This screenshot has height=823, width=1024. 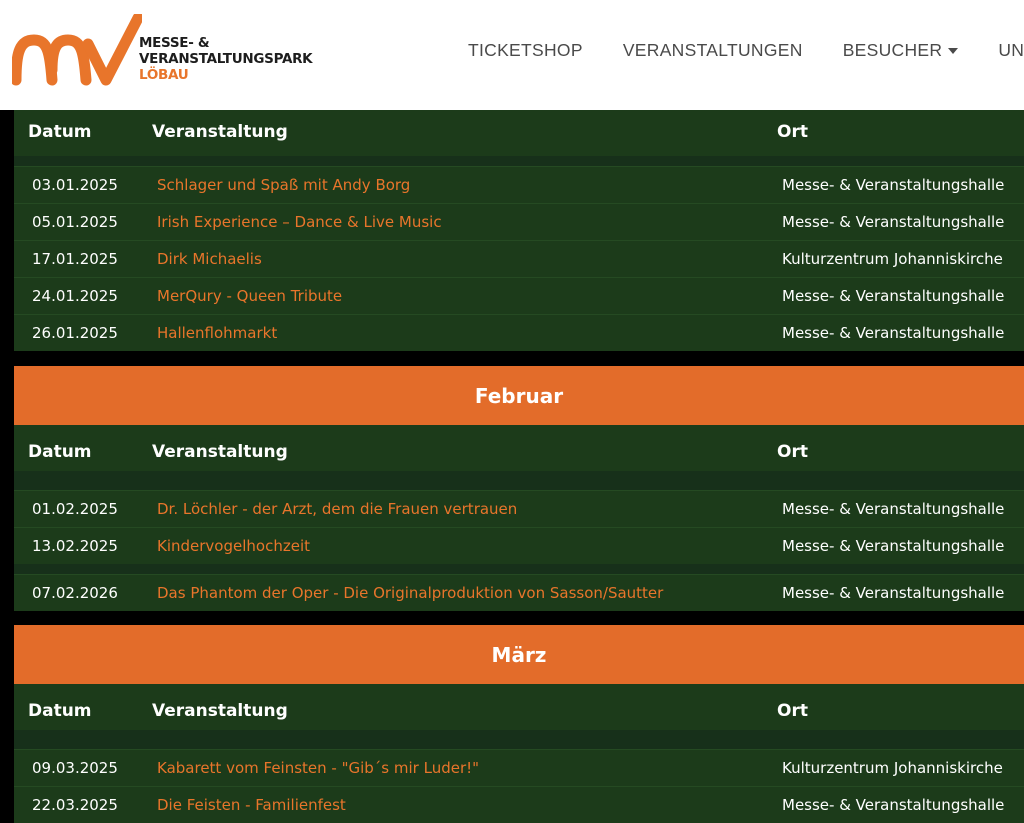 What do you see at coordinates (75, 593) in the screenshot?
I see `event-date: 07.02.2026` at bounding box center [75, 593].